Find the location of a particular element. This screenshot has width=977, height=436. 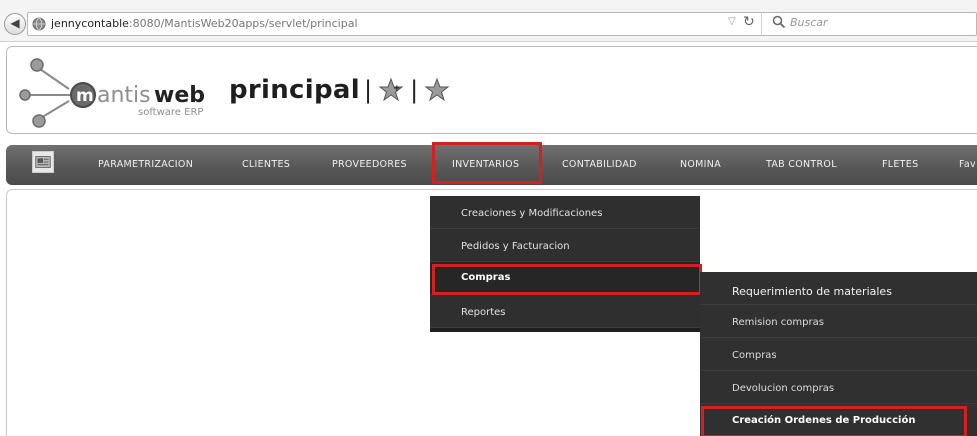

history-dropdown-icon: ▽ is located at coordinates (732, 21).